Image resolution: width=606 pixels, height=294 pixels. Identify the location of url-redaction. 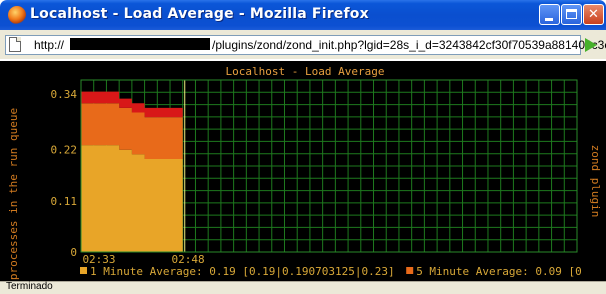
(140, 44).